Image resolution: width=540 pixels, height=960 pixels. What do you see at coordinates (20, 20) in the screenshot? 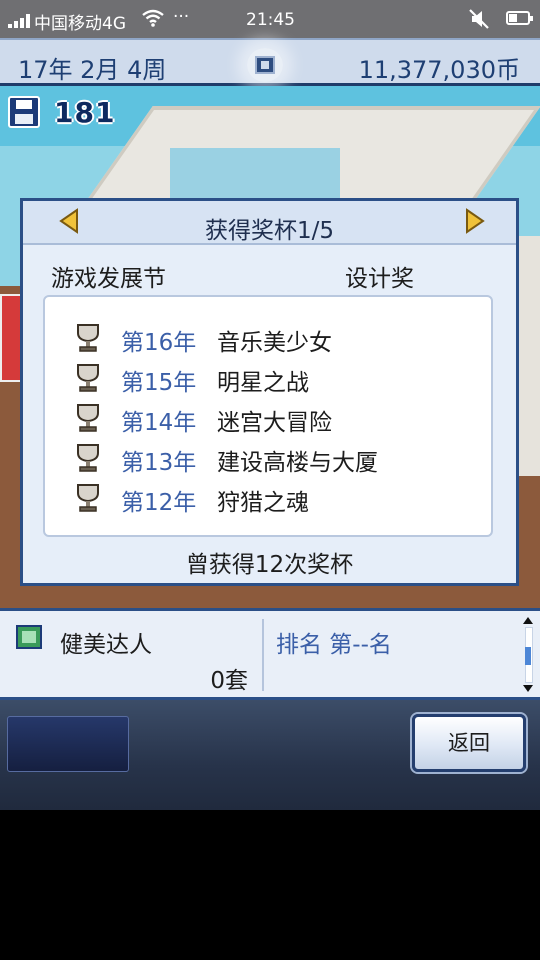
I see `signal-icon` at bounding box center [20, 20].